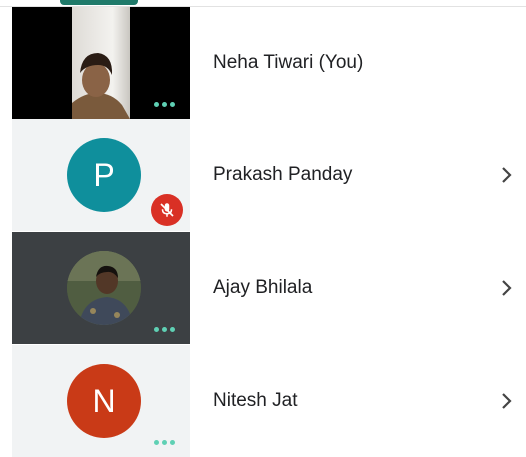 The height and width of the screenshot is (457, 526). I want to click on mic-off-icon, so click(167, 210).